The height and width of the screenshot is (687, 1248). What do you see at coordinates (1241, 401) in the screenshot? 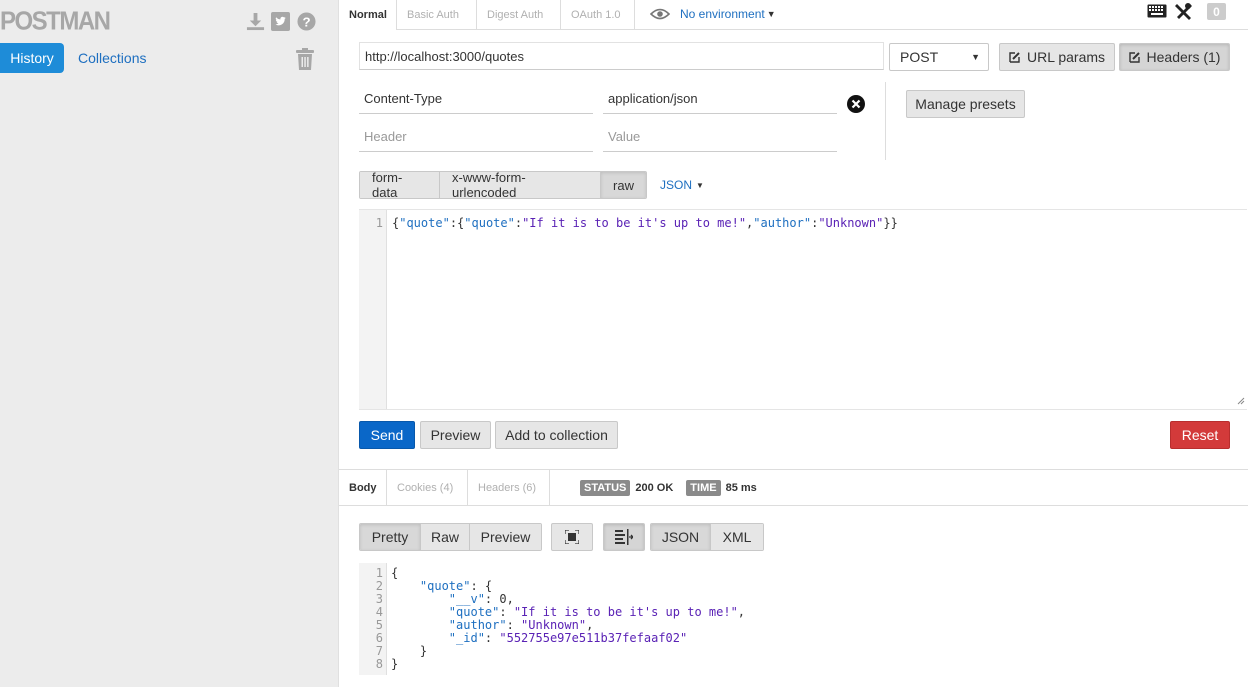
I see `resize-handle-icon` at bounding box center [1241, 401].